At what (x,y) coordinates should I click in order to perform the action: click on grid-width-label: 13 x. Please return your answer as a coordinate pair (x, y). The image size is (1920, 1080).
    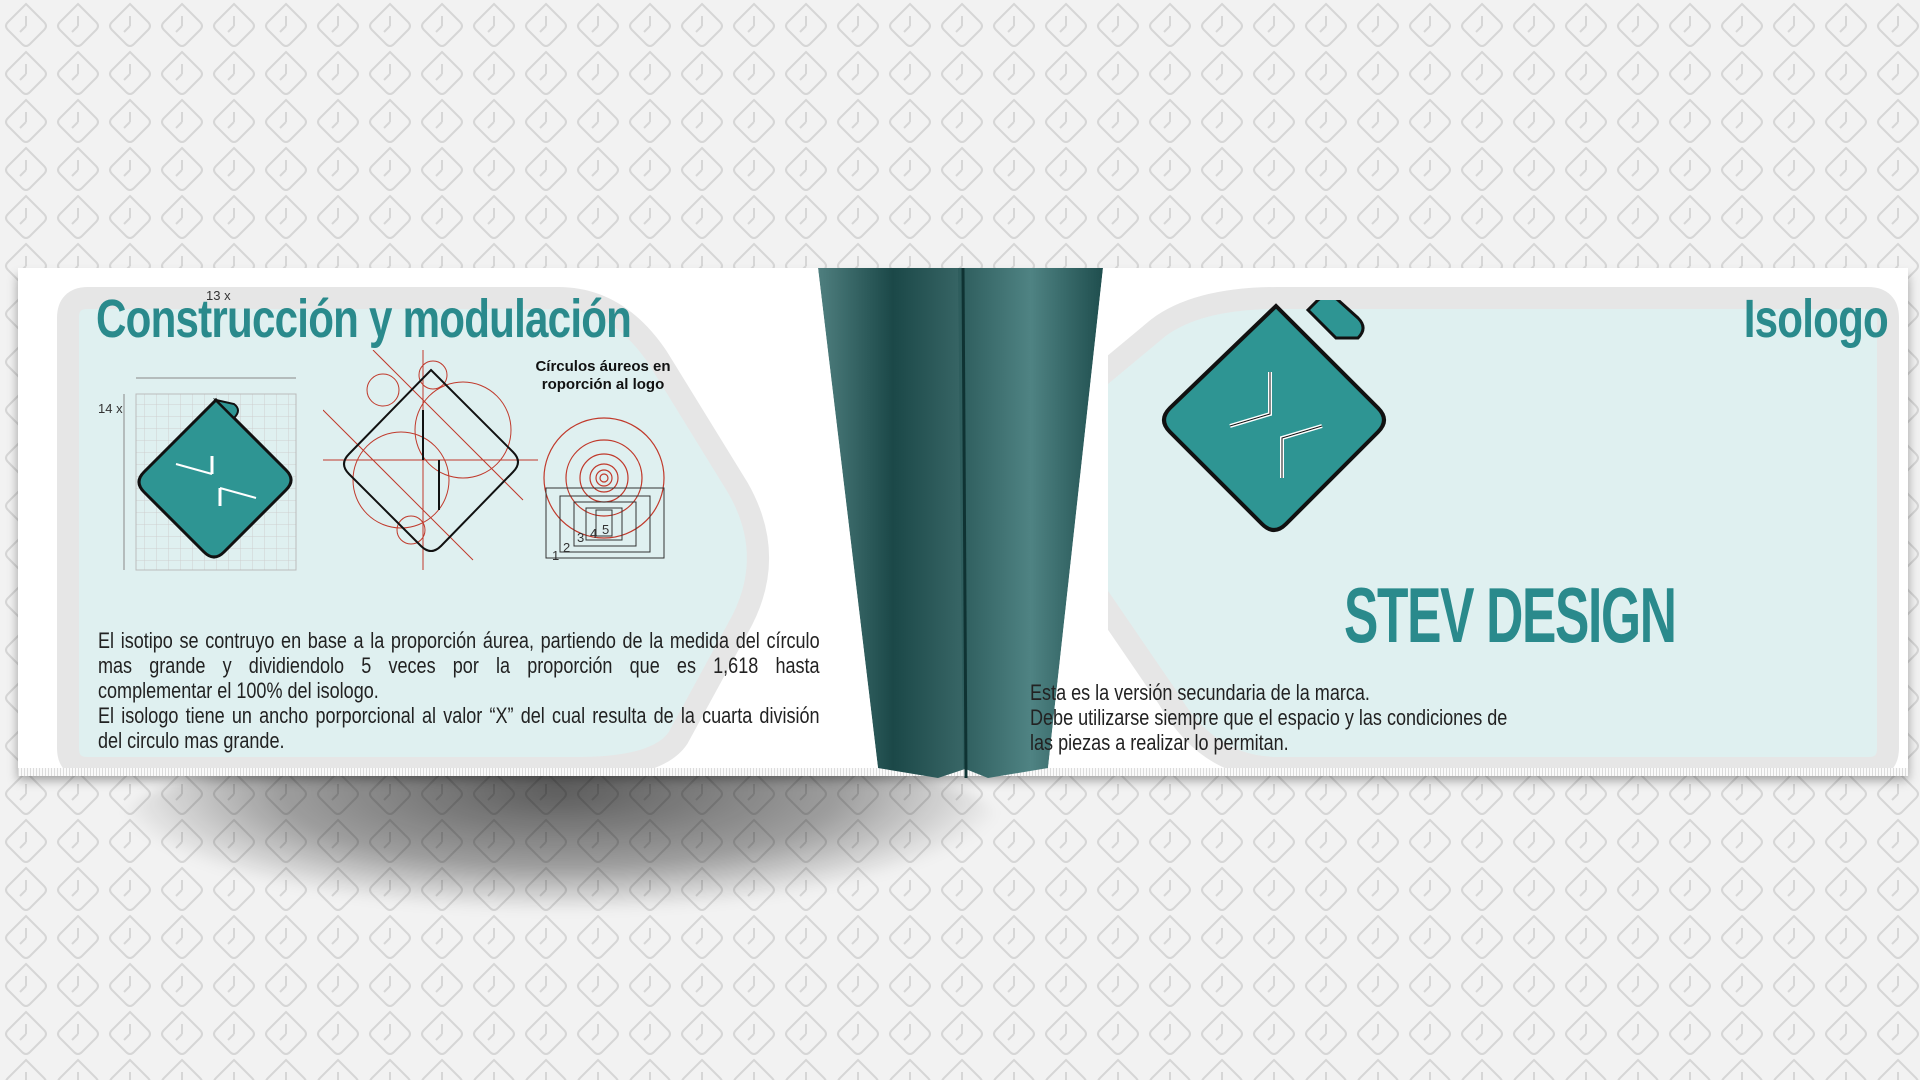
    Looking at the image, I should click on (218, 295).